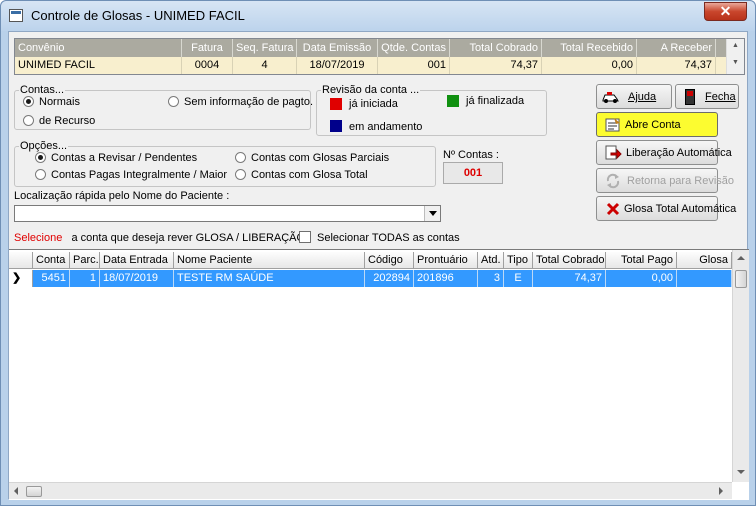  Describe the element at coordinates (21, 260) in the screenshot. I see `row-indicator-header` at that location.